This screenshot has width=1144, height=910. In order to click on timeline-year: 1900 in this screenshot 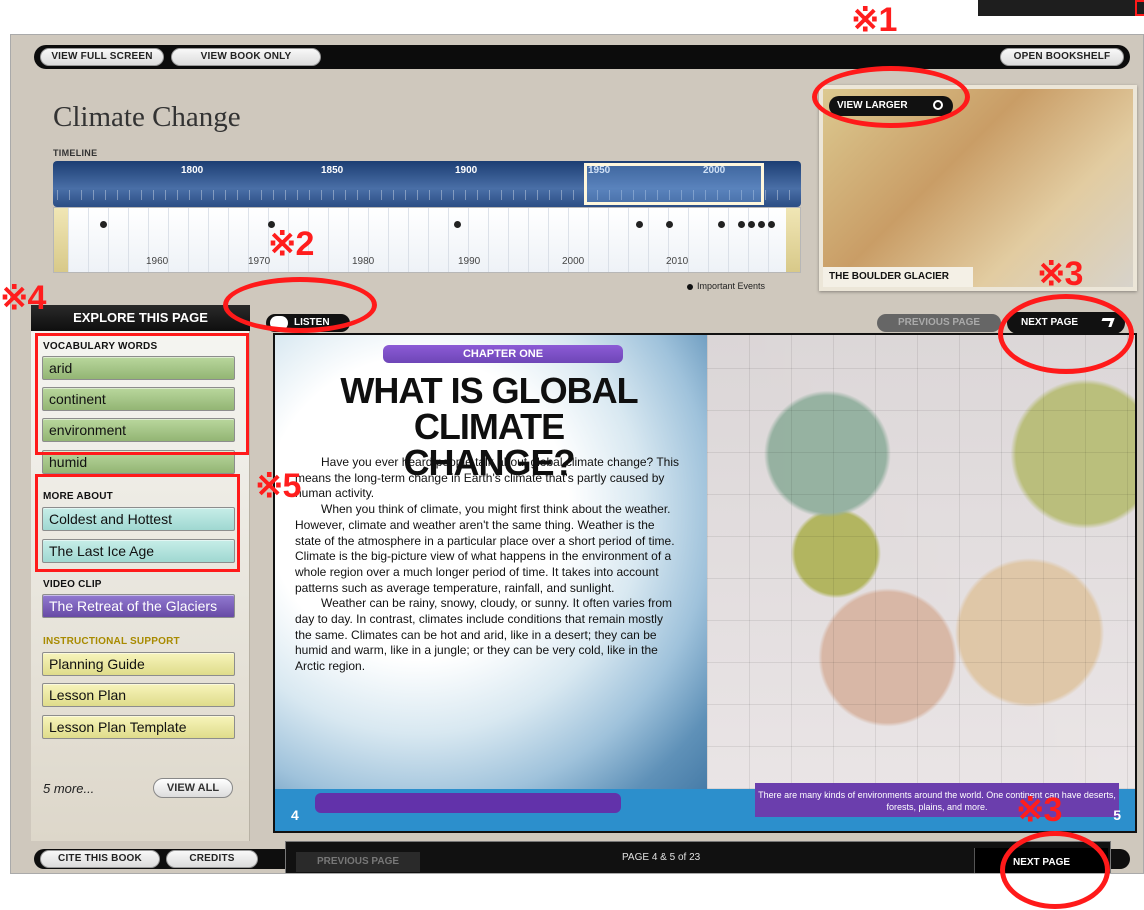, I will do `click(466, 170)`.